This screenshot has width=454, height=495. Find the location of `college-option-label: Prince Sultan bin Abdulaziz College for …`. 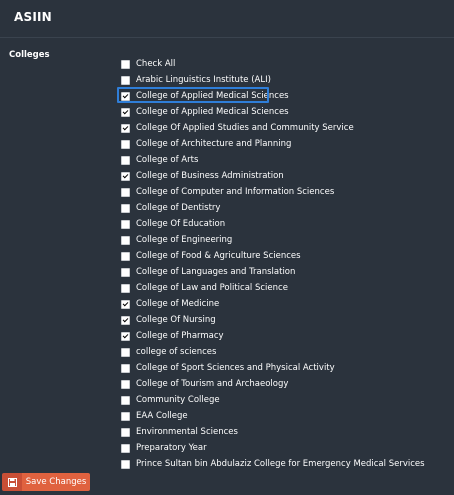

college-option-label: Prince Sultan bin Abdulaziz College for … is located at coordinates (280, 464).